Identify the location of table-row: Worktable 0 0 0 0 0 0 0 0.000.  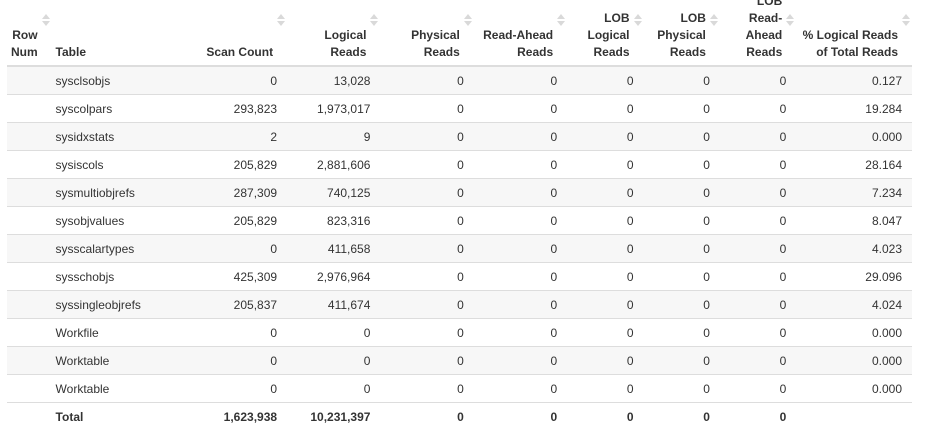
(459, 388).